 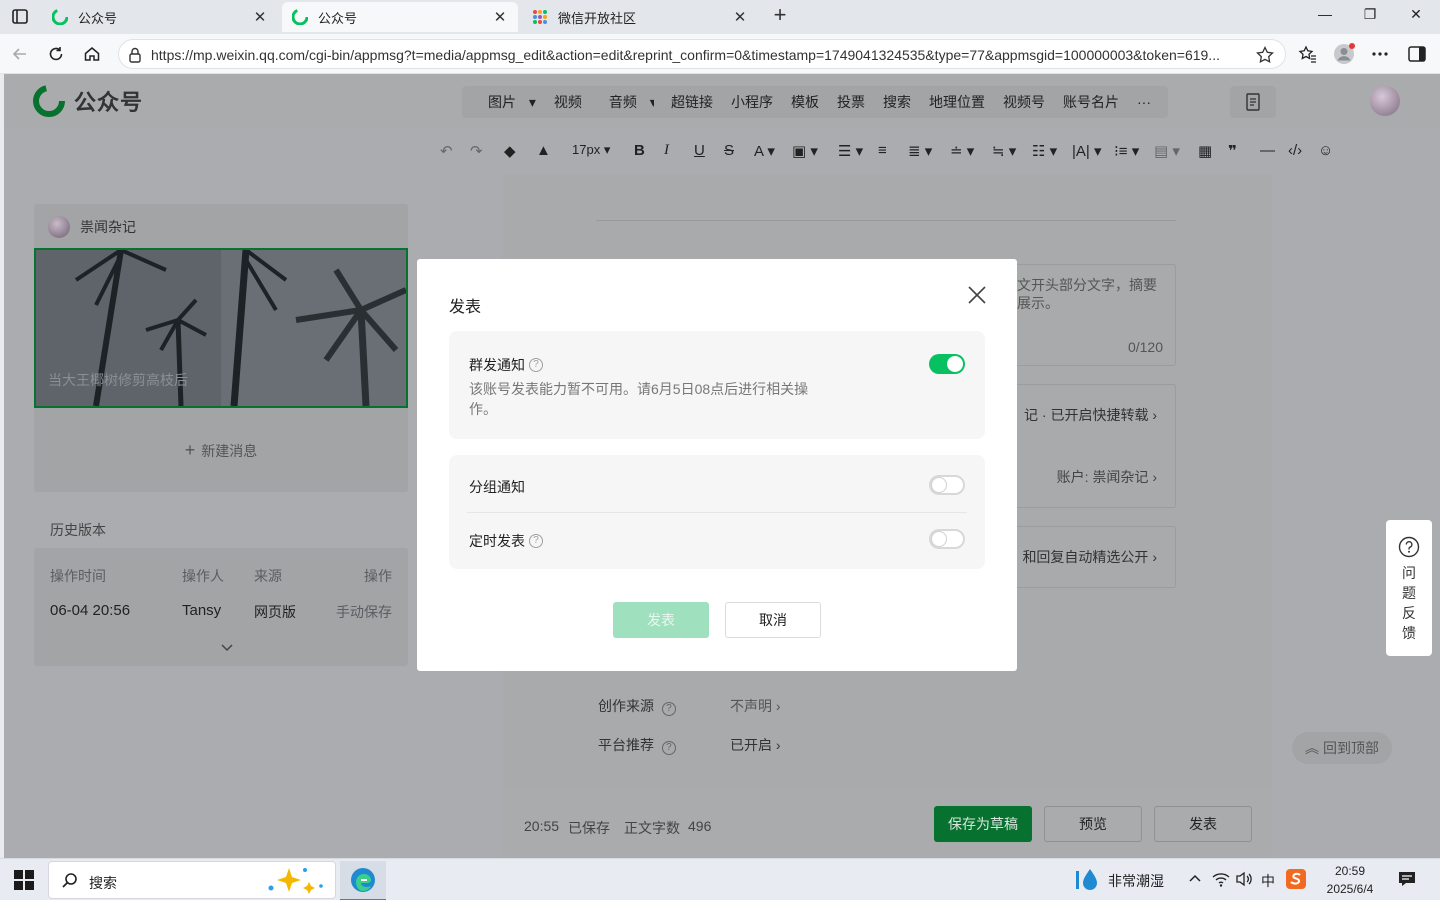 What do you see at coordinates (135, 55) in the screenshot?
I see `lock-icon` at bounding box center [135, 55].